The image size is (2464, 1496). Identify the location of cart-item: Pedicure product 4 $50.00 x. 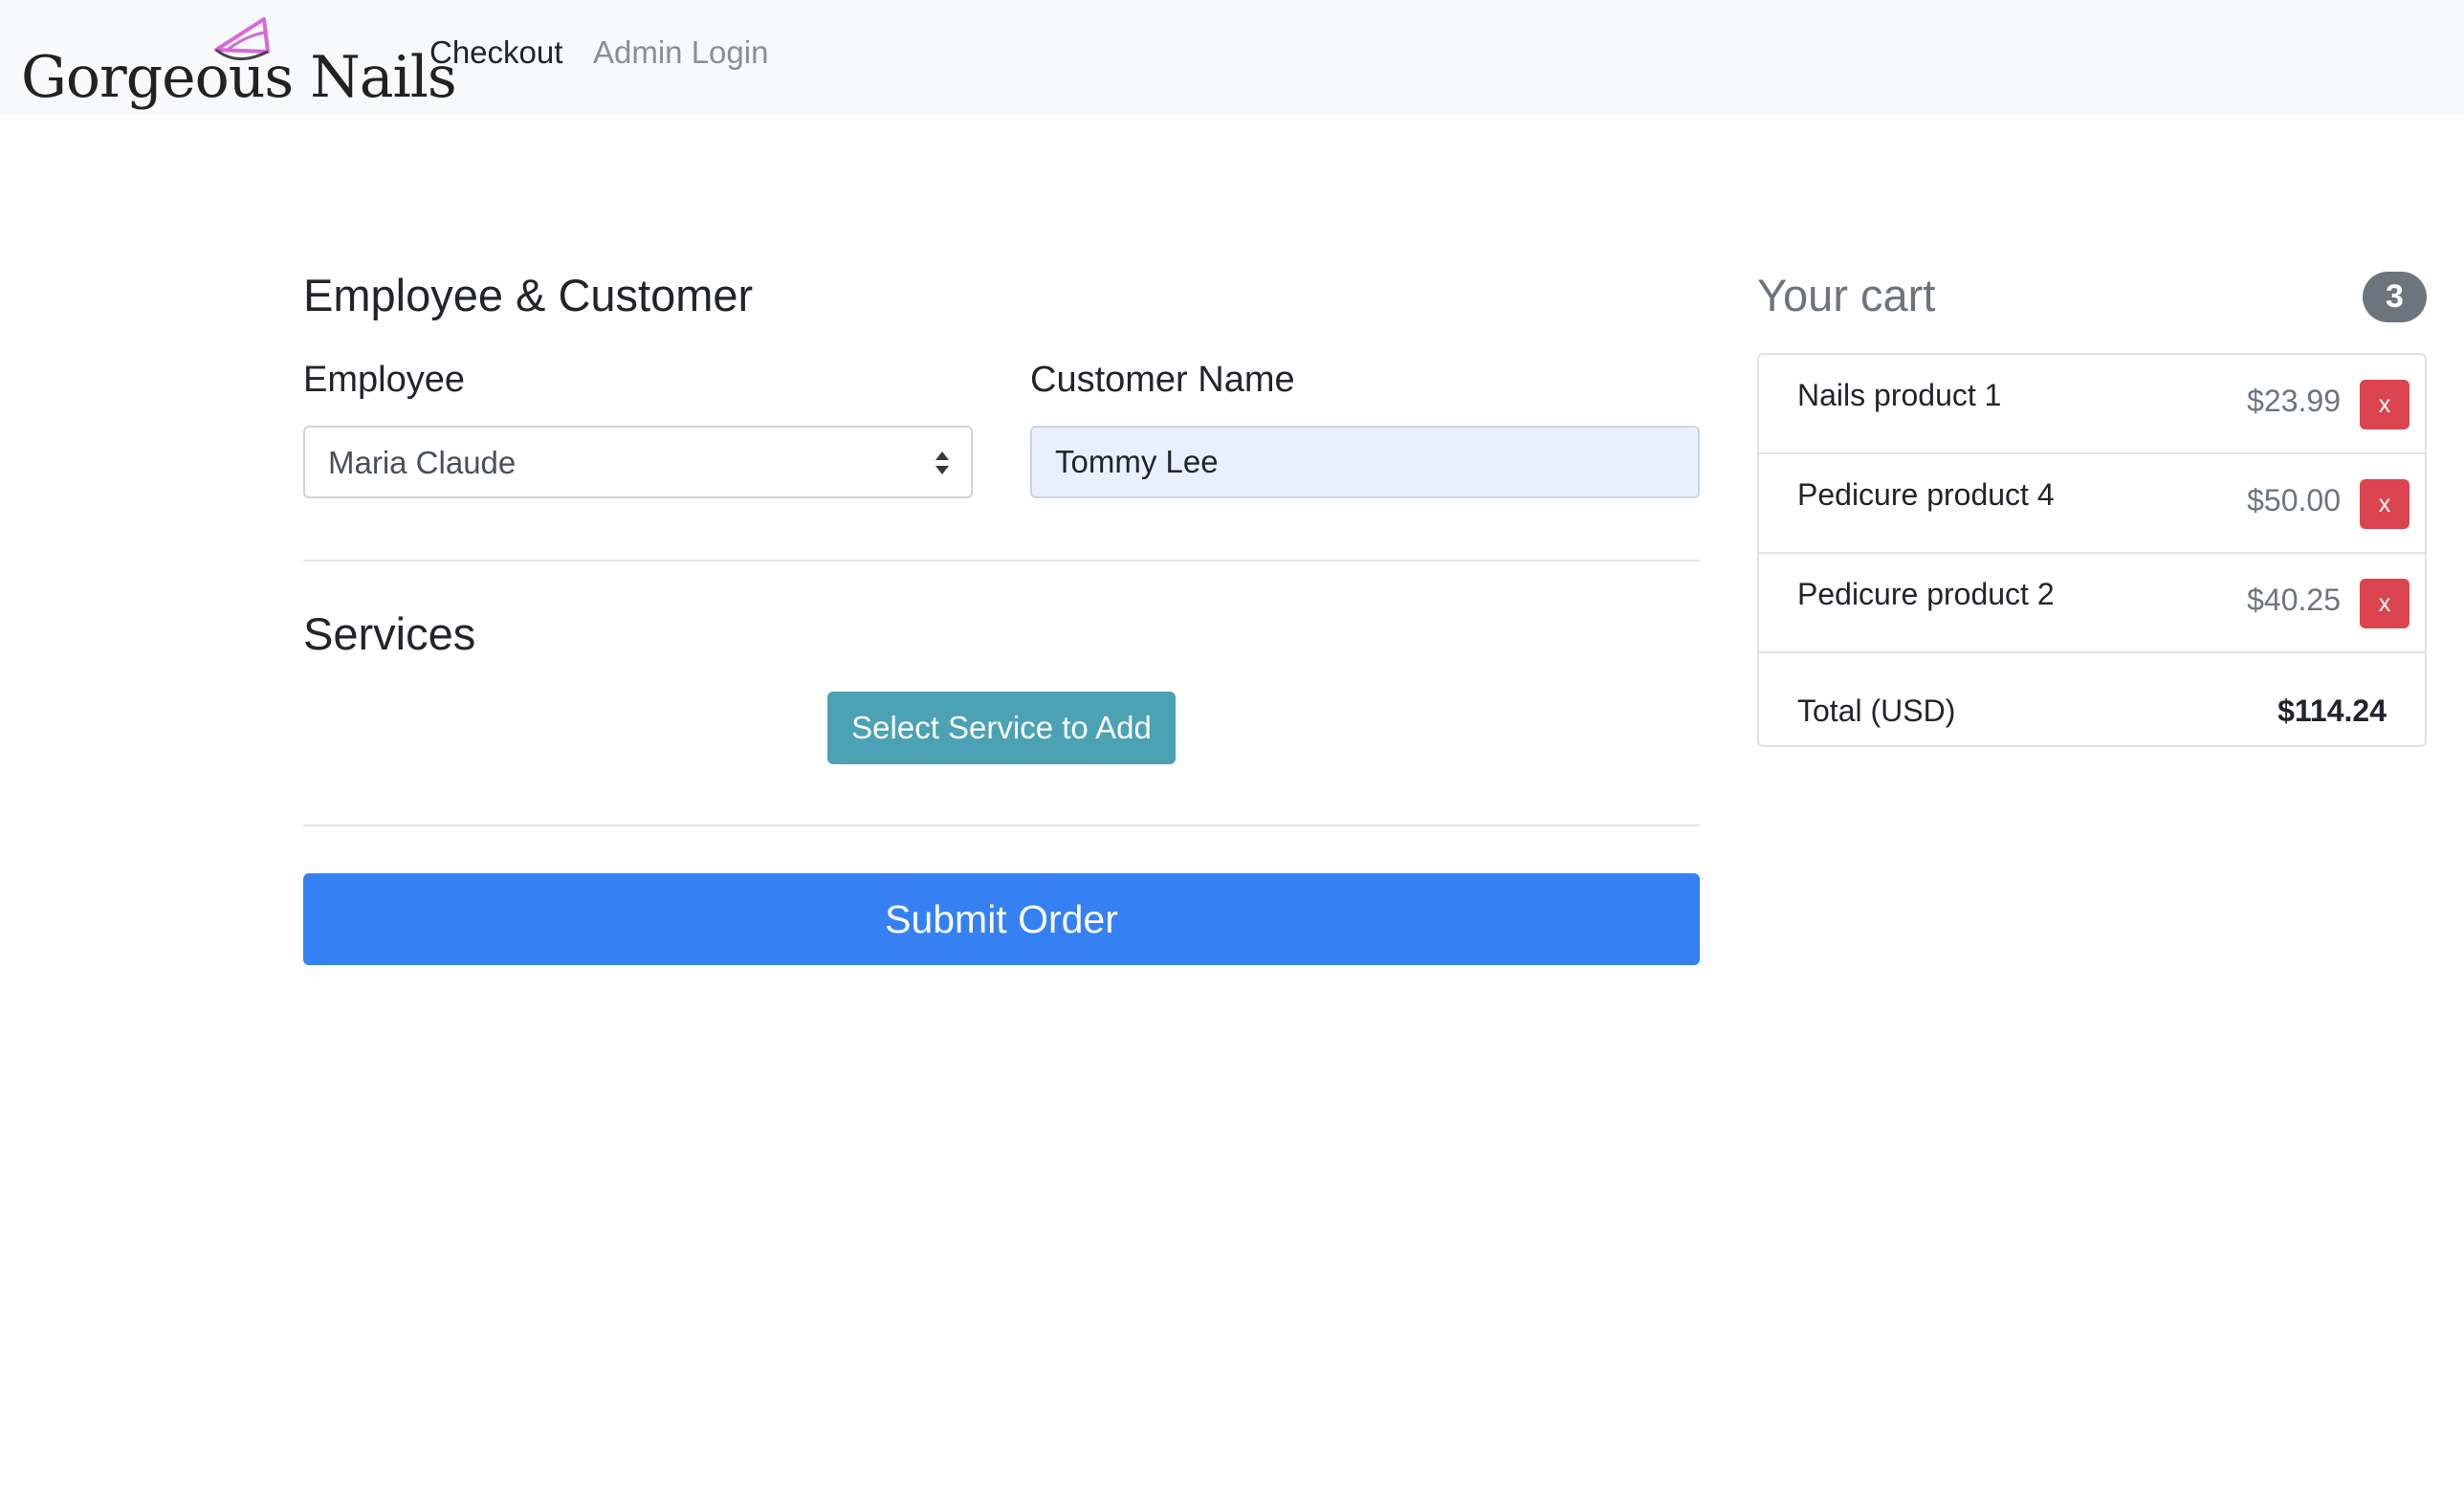
(2092, 504).